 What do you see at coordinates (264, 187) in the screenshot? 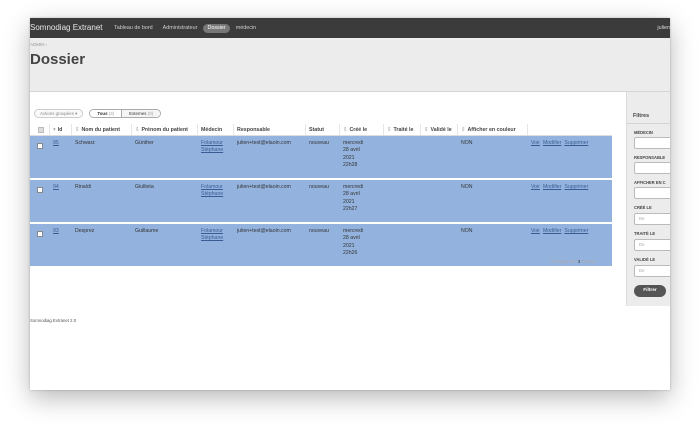
I see `row-responsable: julien+test@elaoin.com` at bounding box center [264, 187].